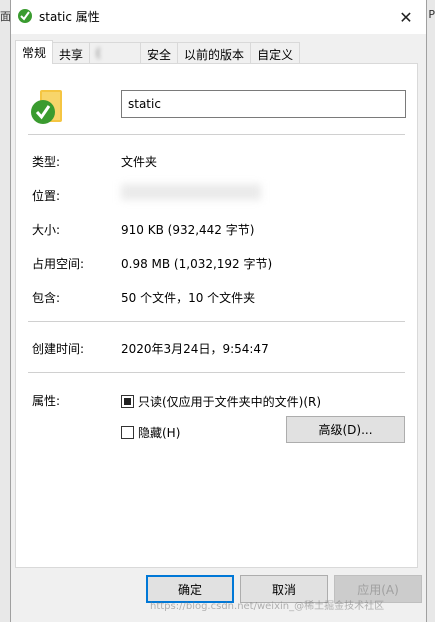 This screenshot has width=435, height=622. Describe the element at coordinates (431, 311) in the screenshot. I see `background-window-right: P` at that location.